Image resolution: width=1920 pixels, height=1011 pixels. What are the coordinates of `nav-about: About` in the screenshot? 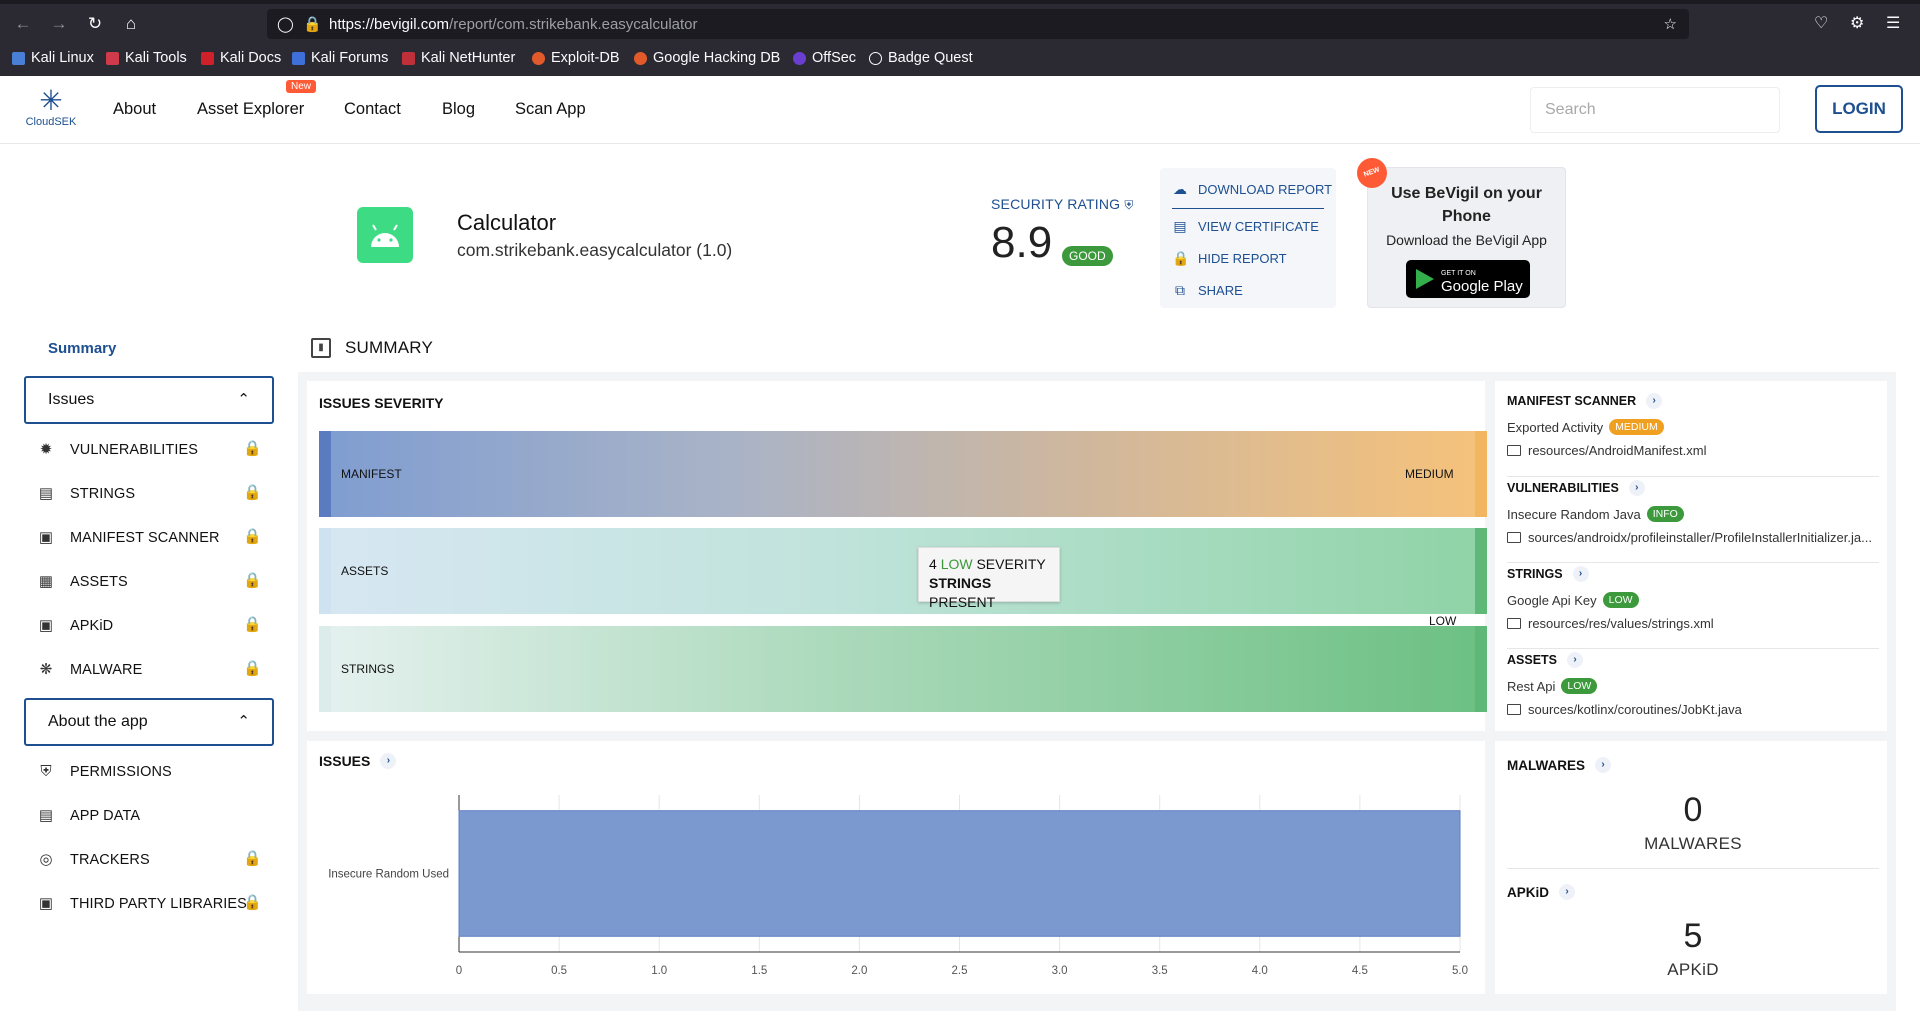 It's located at (134, 109).